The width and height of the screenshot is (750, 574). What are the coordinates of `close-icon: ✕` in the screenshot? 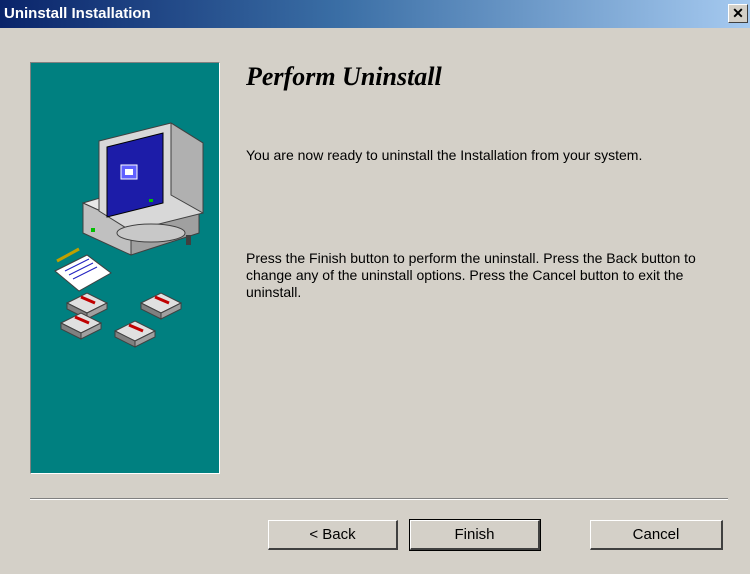 It's located at (738, 13).